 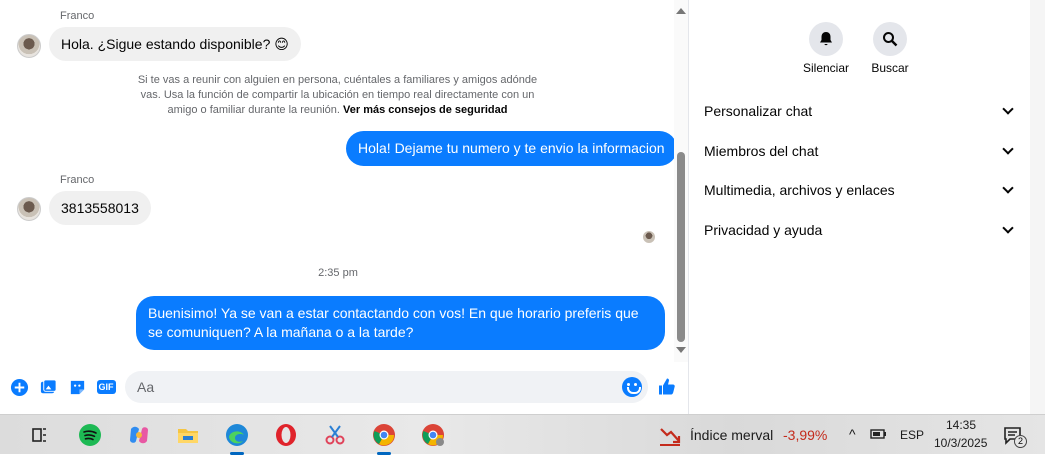 What do you see at coordinates (681, 247) in the screenshot?
I see `scroll-thumb` at bounding box center [681, 247].